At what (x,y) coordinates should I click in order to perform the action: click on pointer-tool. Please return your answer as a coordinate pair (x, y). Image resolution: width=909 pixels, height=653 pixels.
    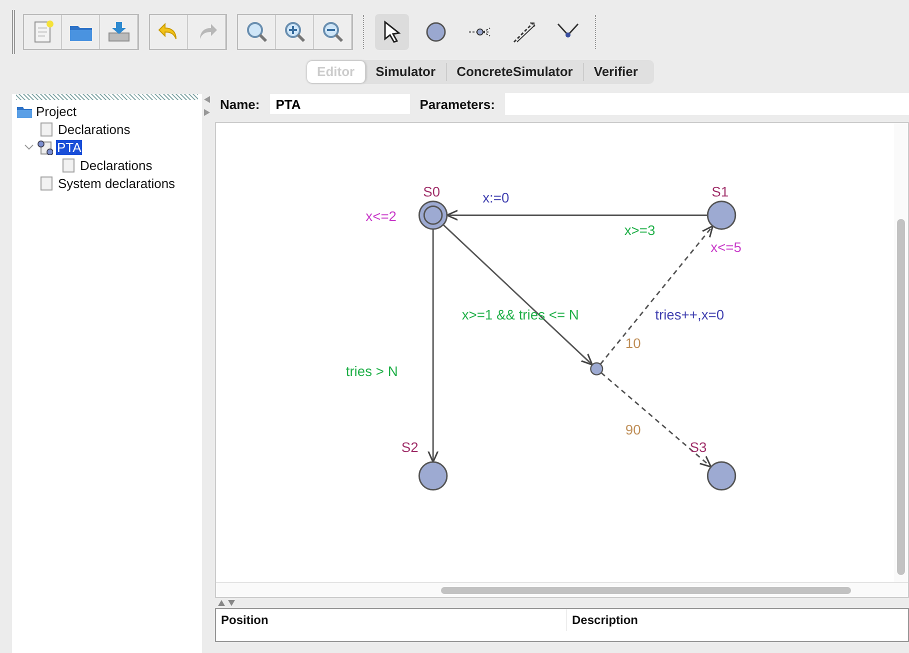
    Looking at the image, I should click on (392, 32).